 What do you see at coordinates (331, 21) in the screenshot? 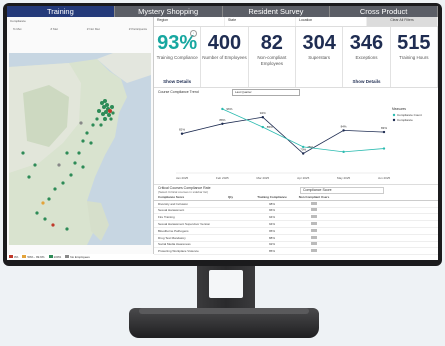
I see `location-filter: Location` at bounding box center [331, 21].